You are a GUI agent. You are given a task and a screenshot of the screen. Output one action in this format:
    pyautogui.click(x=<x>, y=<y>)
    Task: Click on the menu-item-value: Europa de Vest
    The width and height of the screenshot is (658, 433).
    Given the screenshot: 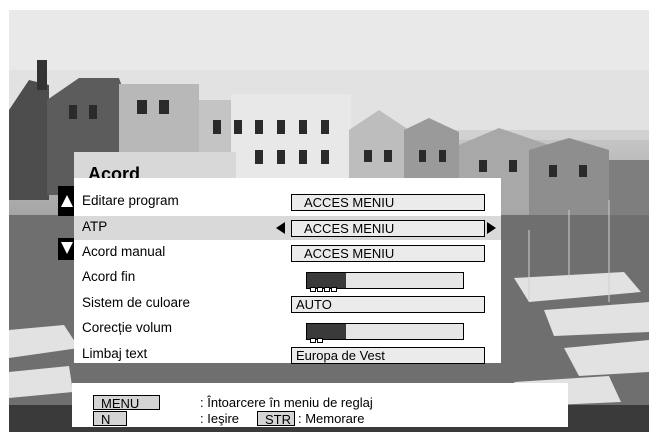 What is the action you would take?
    pyautogui.click(x=388, y=355)
    